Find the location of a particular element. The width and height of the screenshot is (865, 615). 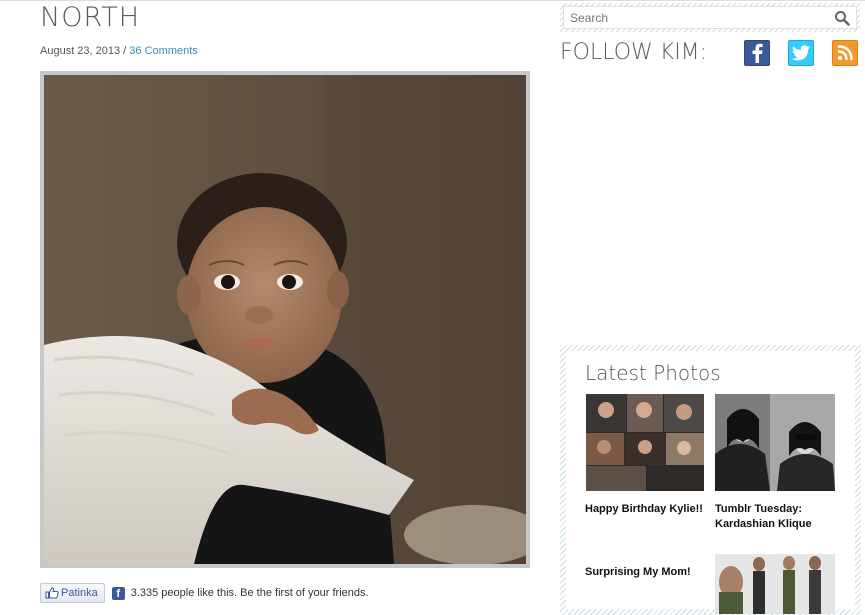

post-date: August 23, 2013 is located at coordinates (80, 51).